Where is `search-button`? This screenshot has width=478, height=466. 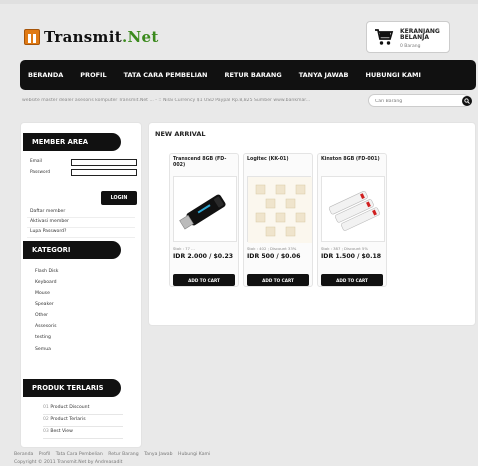 search-button is located at coordinates (467, 101).